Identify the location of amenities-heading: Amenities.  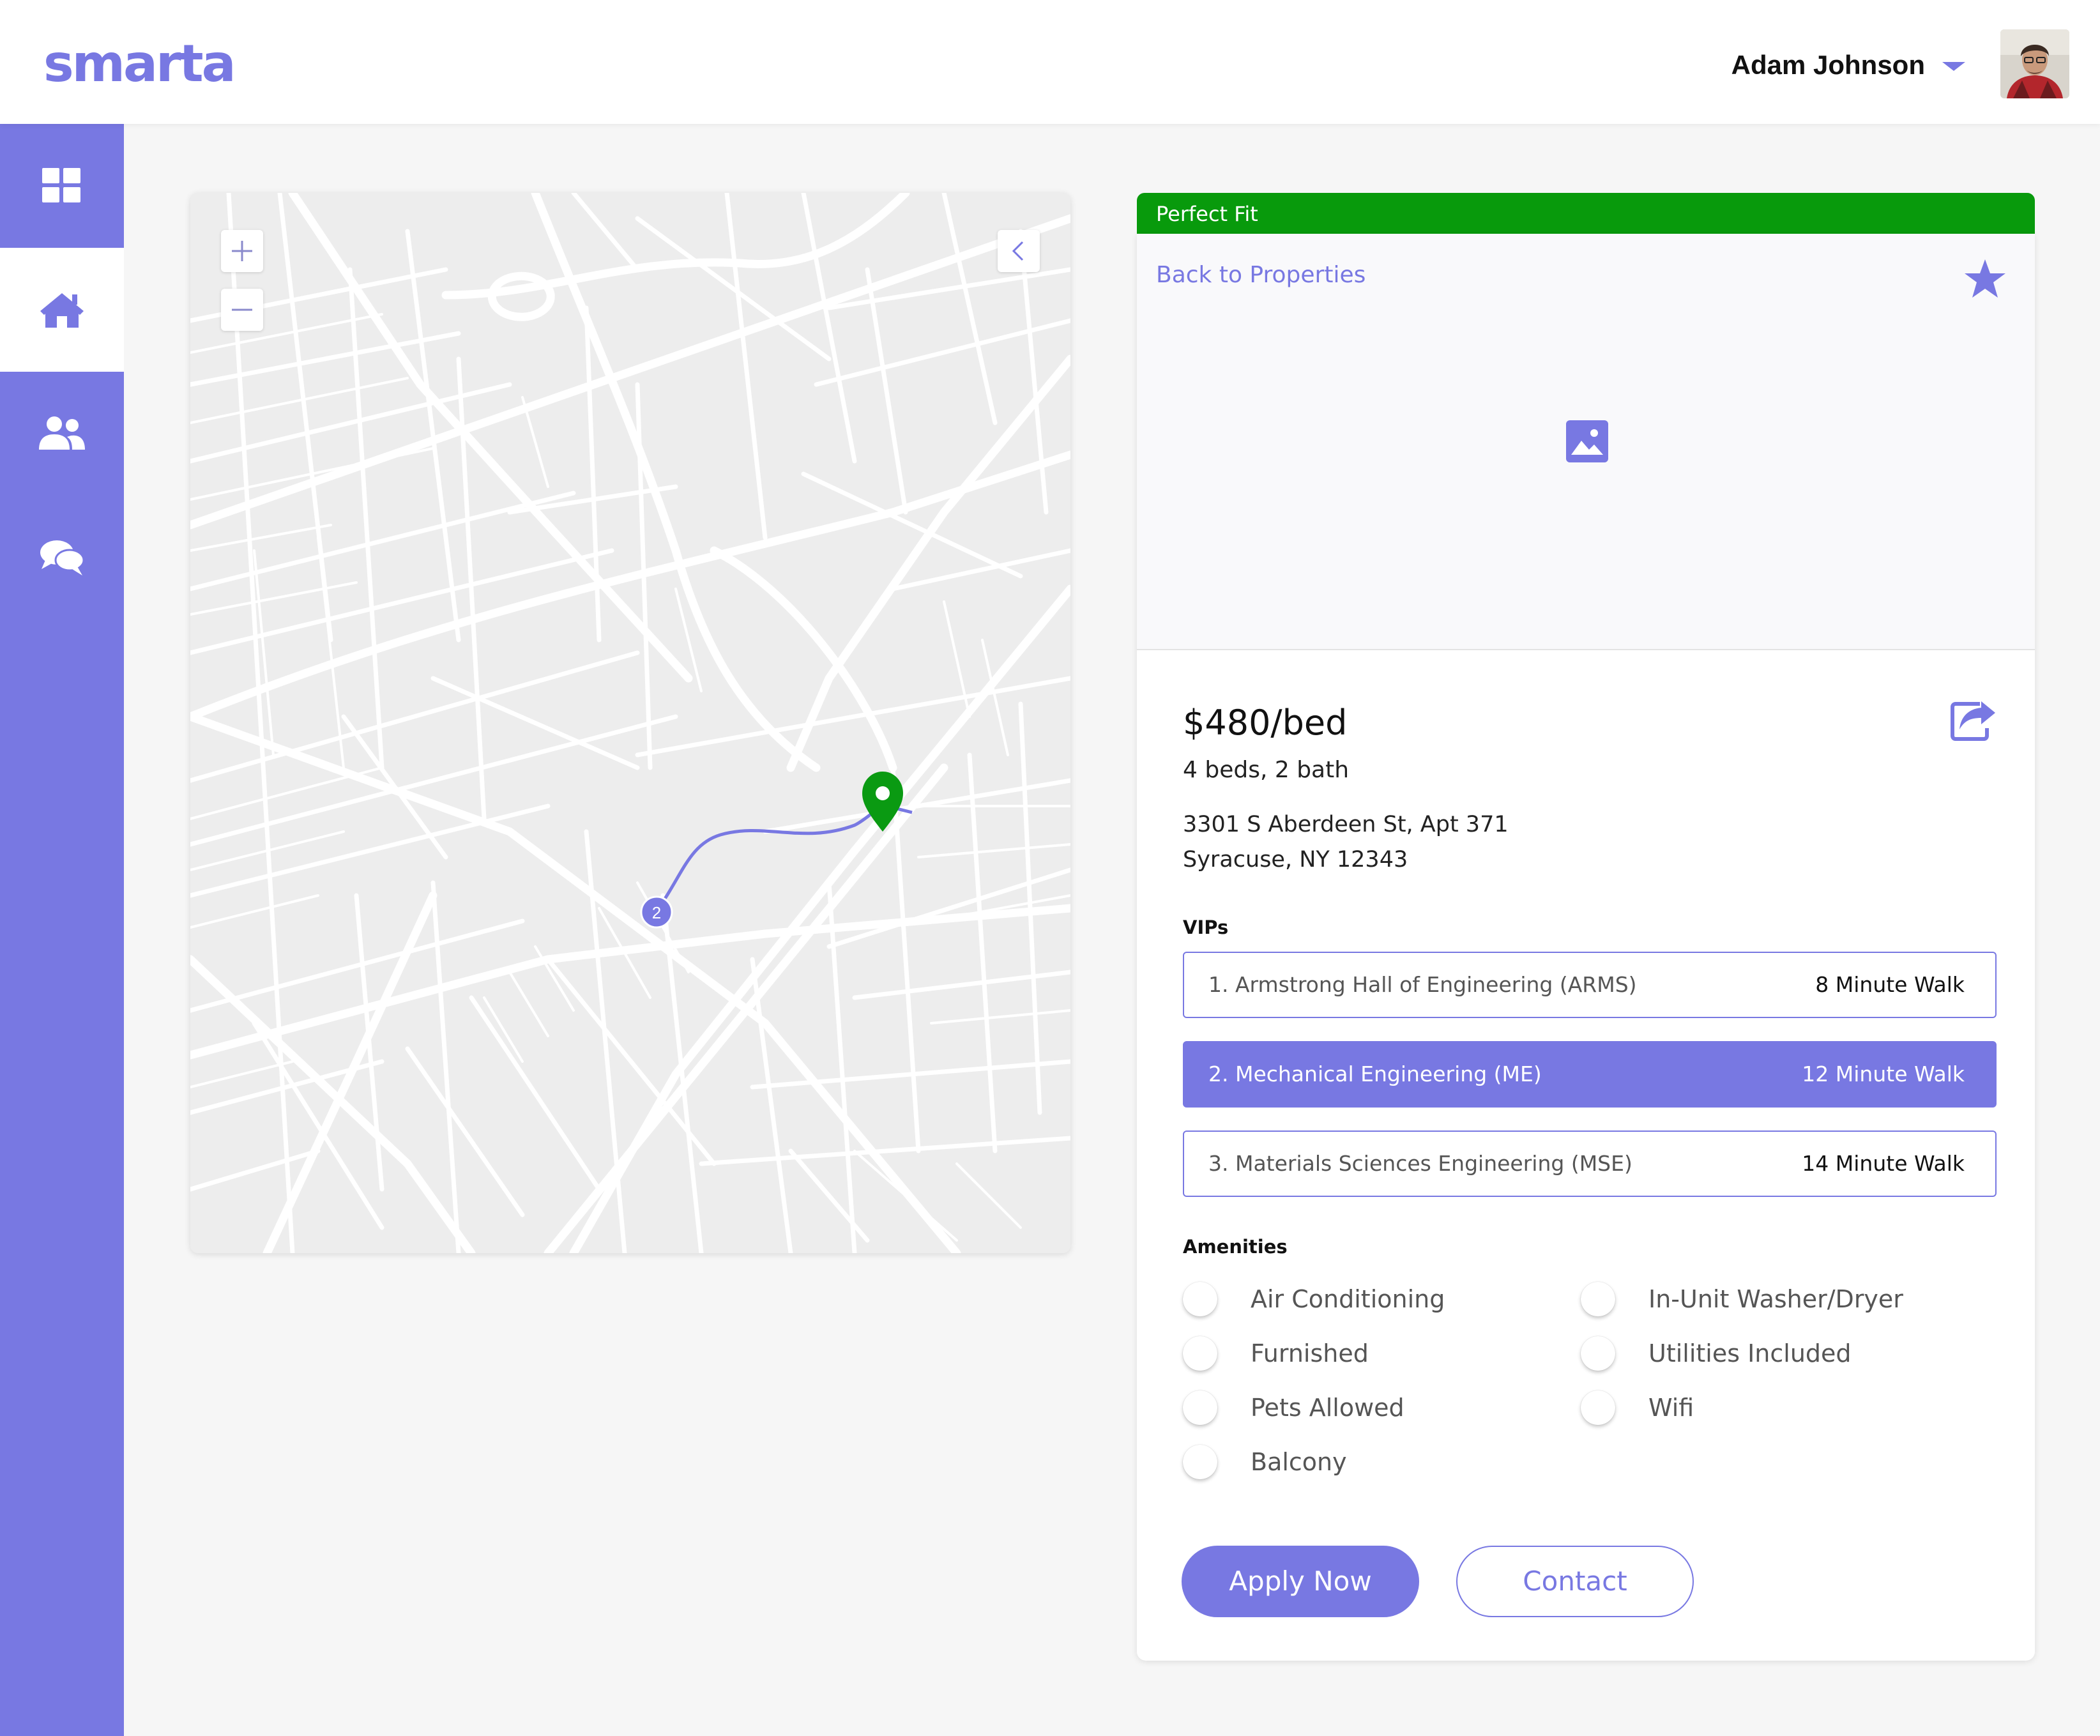
(1235, 1247).